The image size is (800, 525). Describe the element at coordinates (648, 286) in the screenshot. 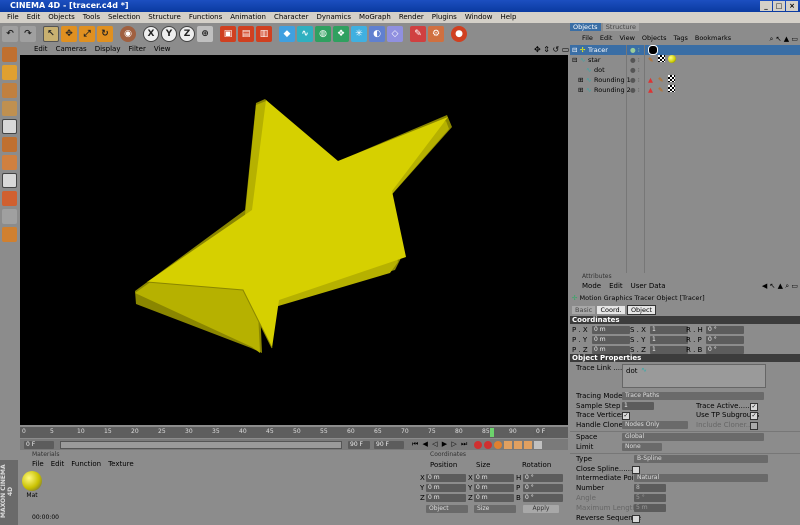

I see `attributes-menu-user-data: User Data` at that location.